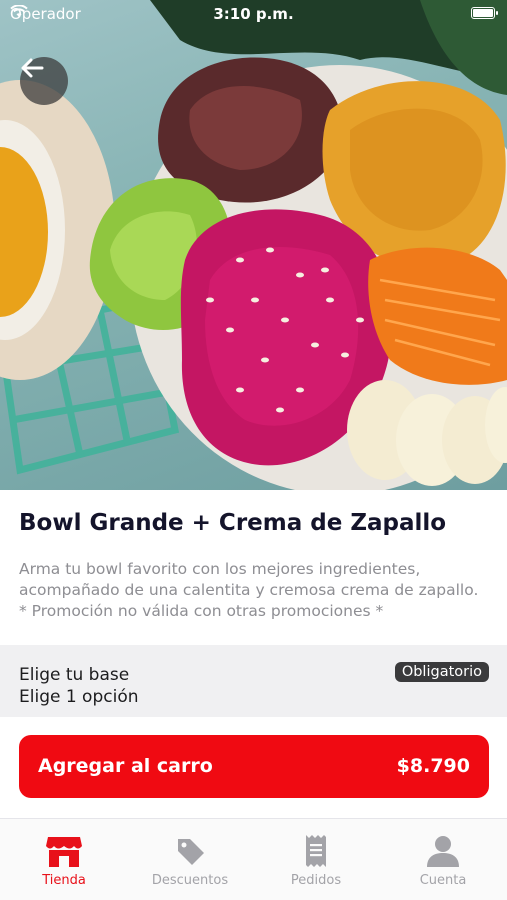 The width and height of the screenshot is (507, 900). I want to click on options-section: Elige tu base Elige 1 opción Obligatorio, so click(253, 681).